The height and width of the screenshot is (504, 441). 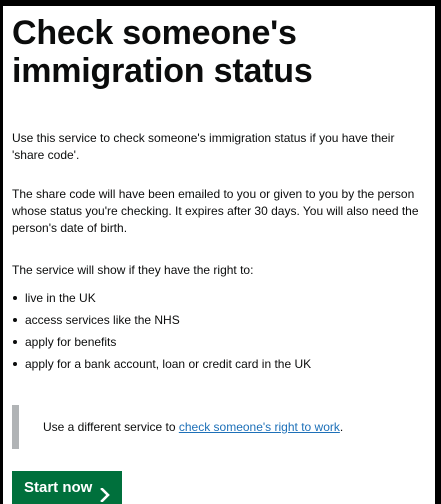 I want to click on start-button-label: Start now, so click(x=58, y=487).